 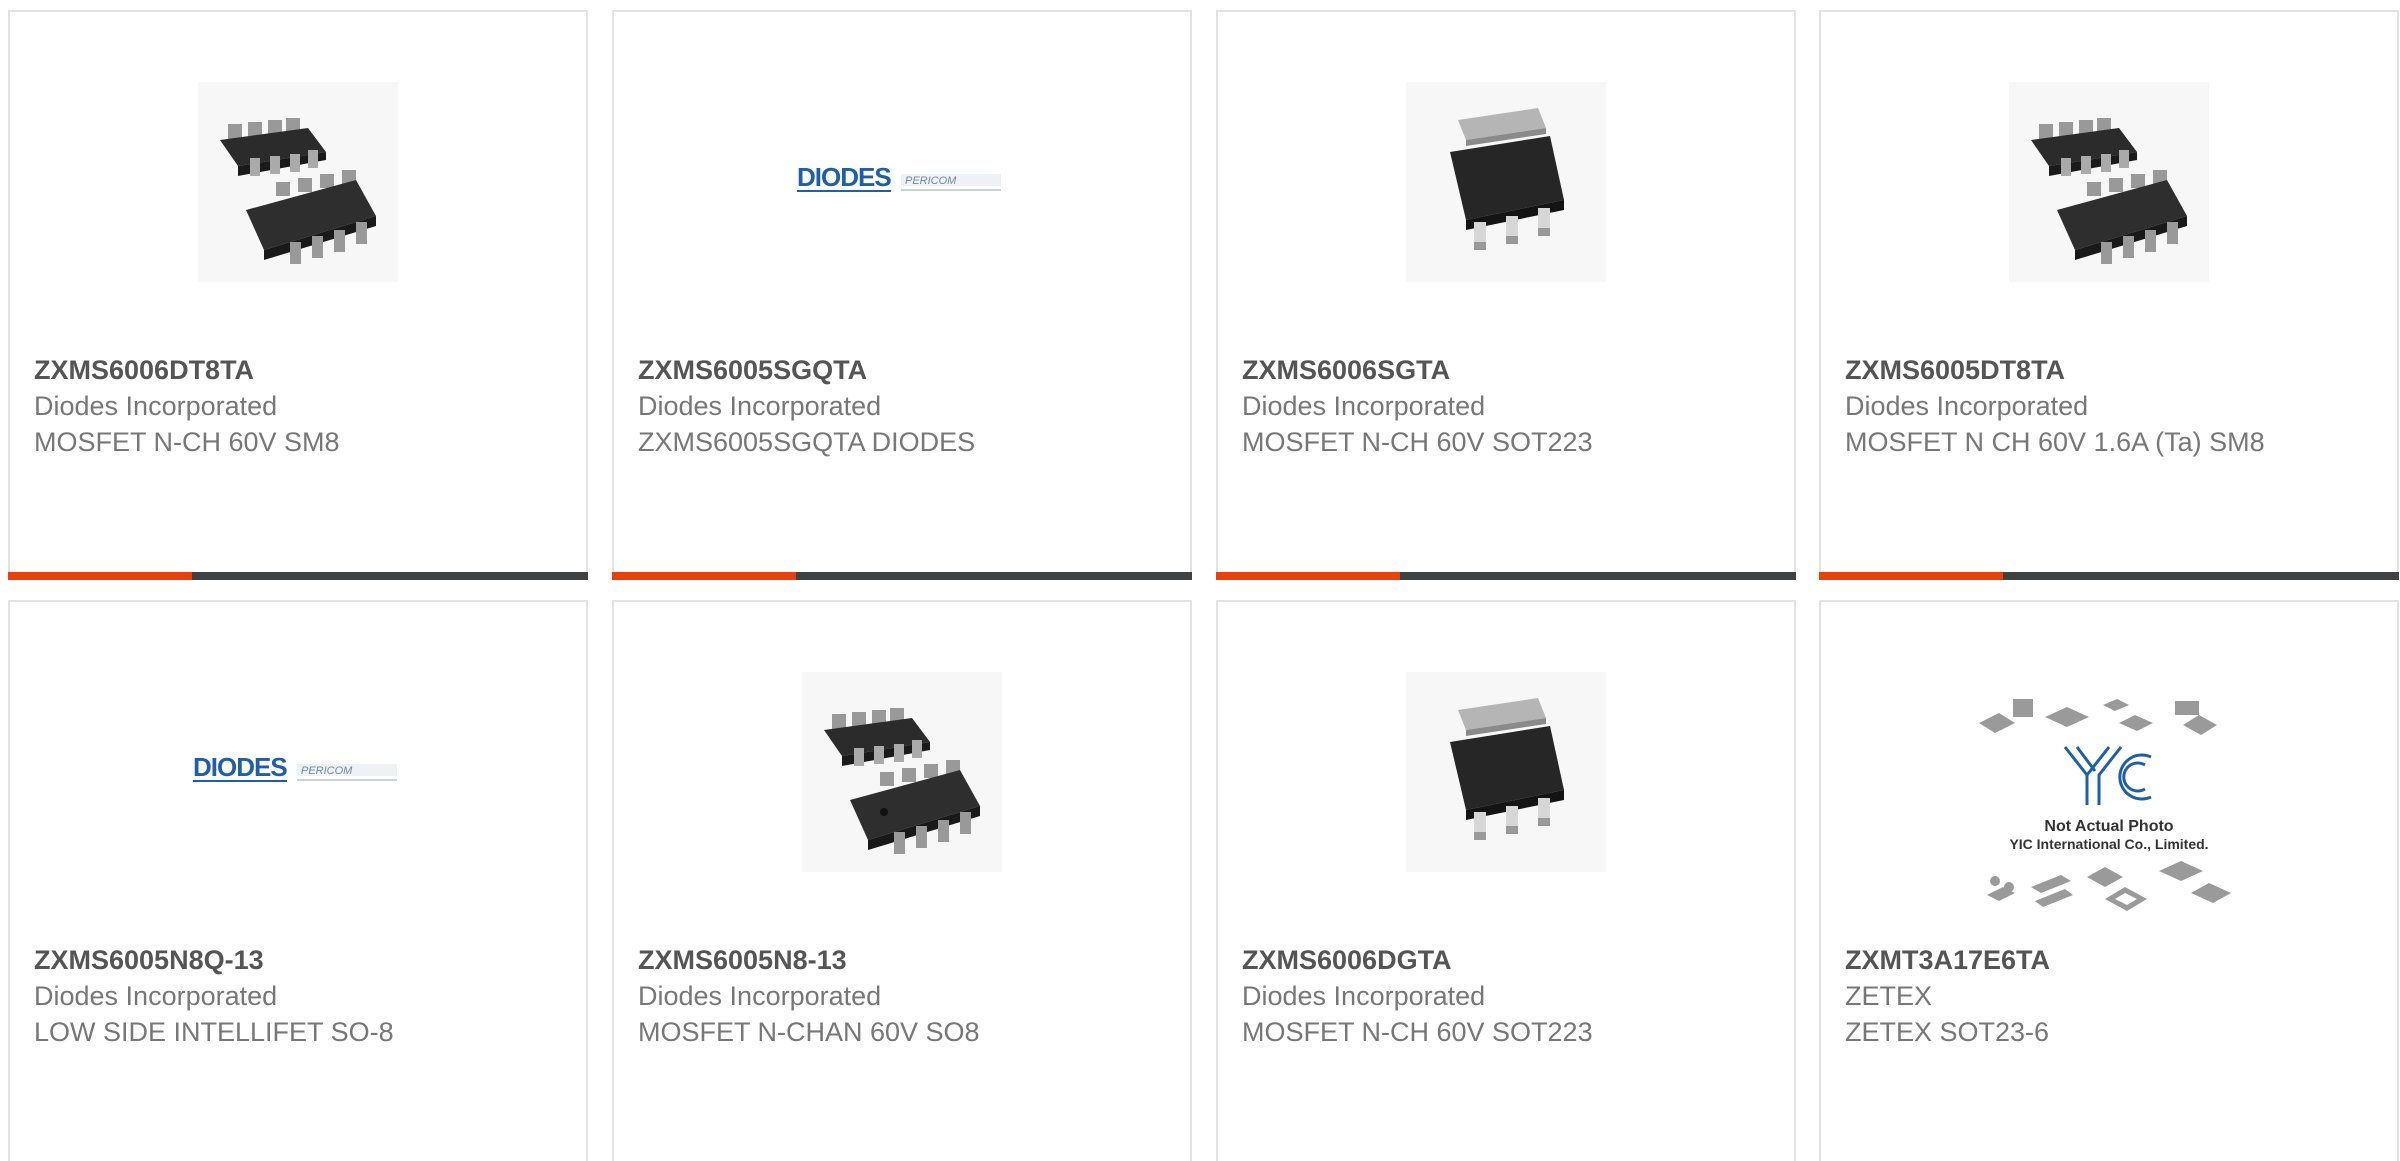 I want to click on description: MOSFET N CH 60V 1.6A (Ta) SM8, so click(x=2055, y=442).